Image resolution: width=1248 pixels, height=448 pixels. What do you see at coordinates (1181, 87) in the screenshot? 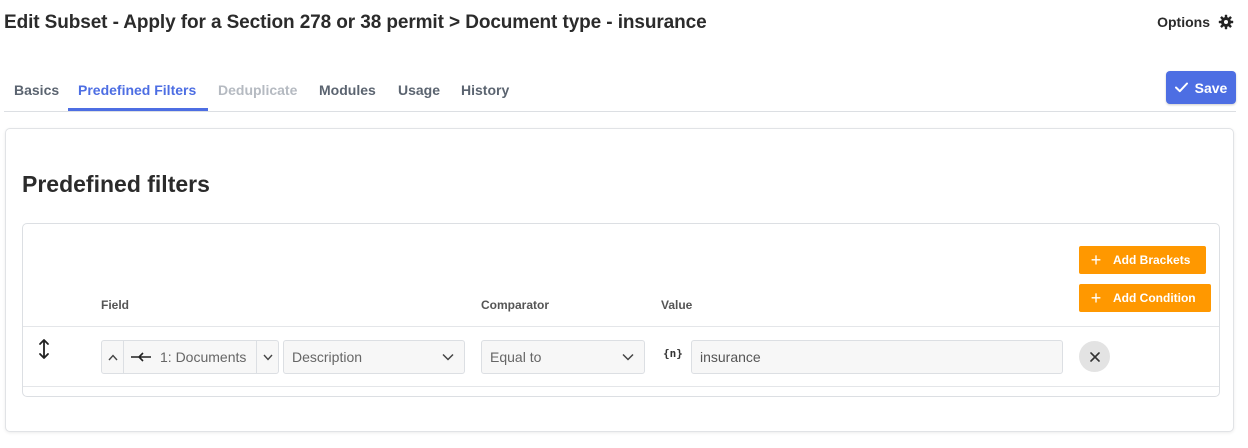
I see `check-icon` at bounding box center [1181, 87].